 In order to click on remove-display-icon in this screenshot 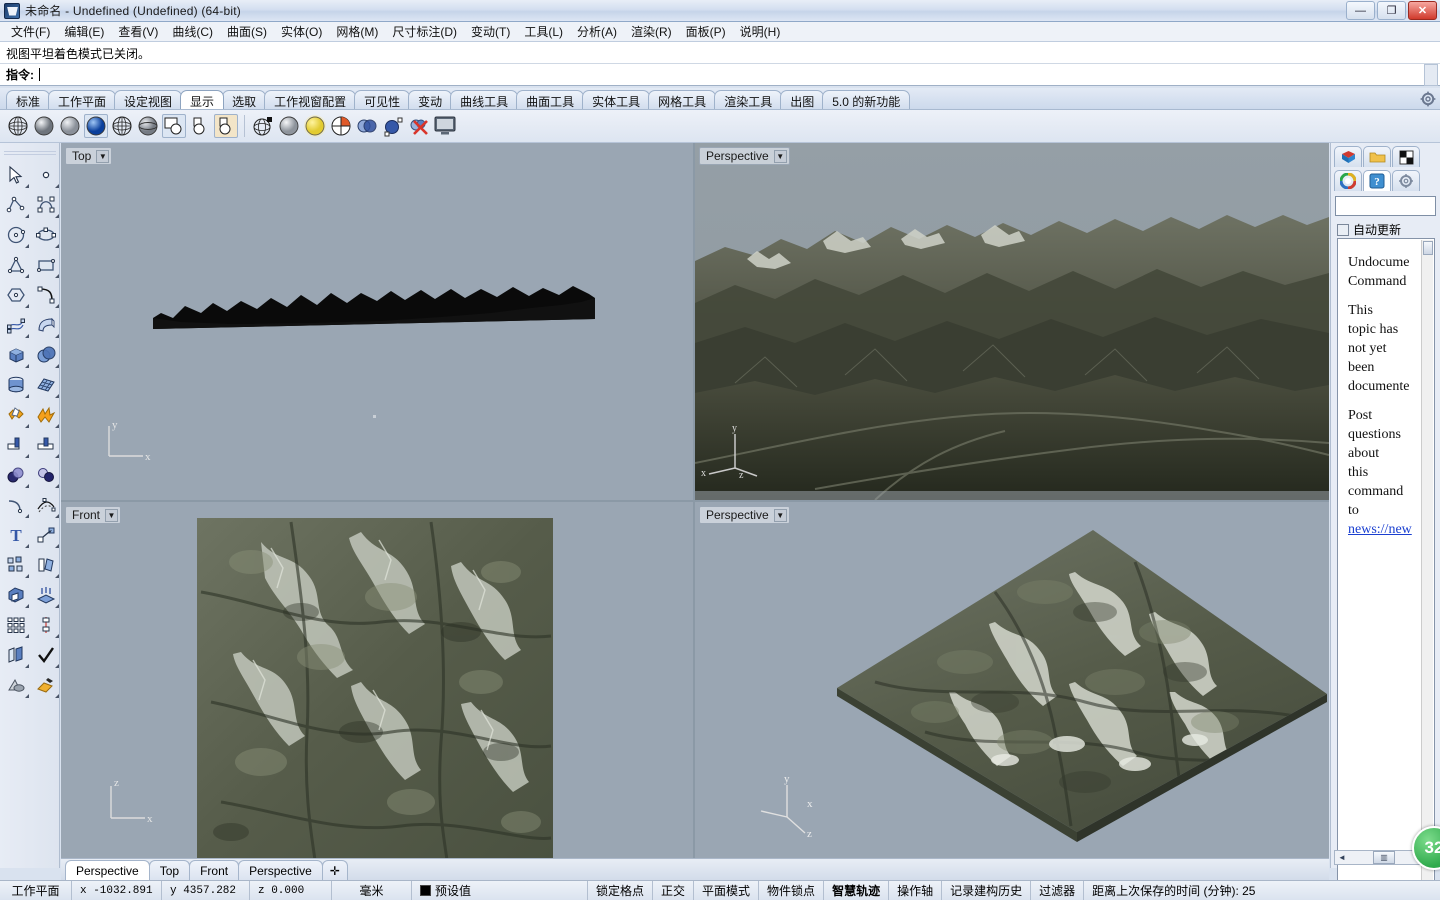, I will do `click(419, 126)`.